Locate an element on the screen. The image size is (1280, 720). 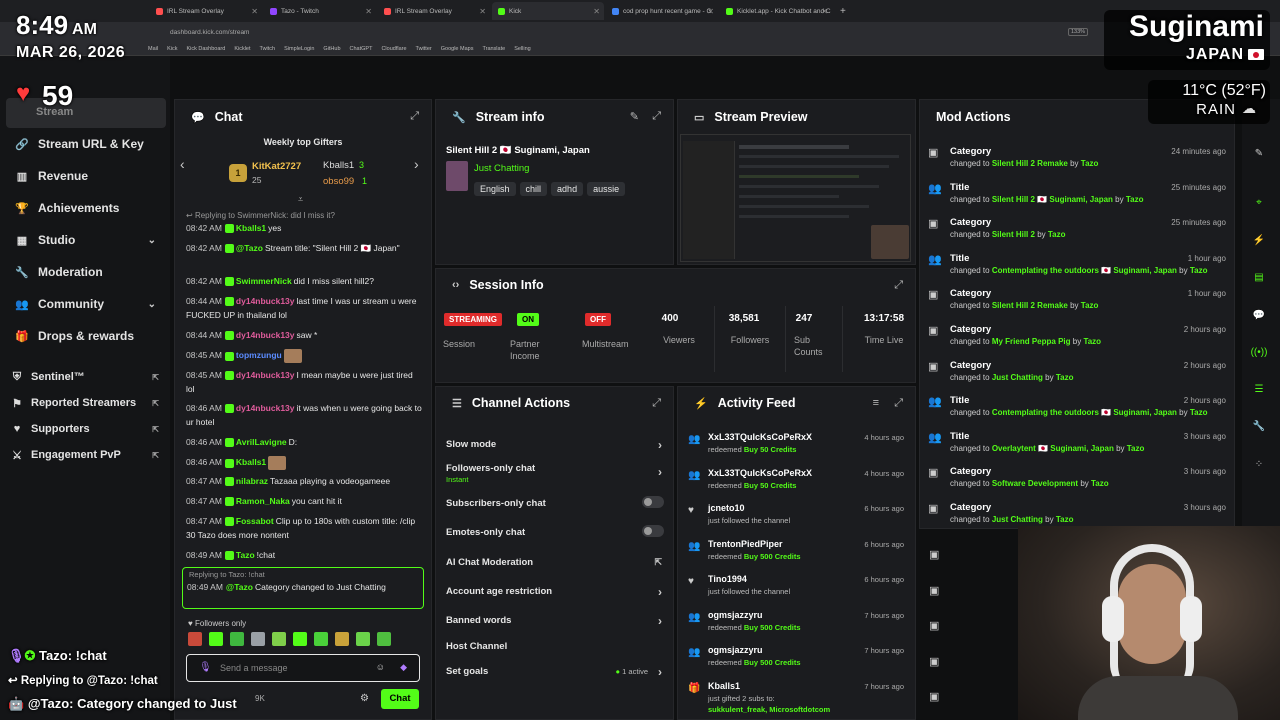
browser-tab: cod prop hunt recent game - G ✕ is located at coordinates (662, 11).